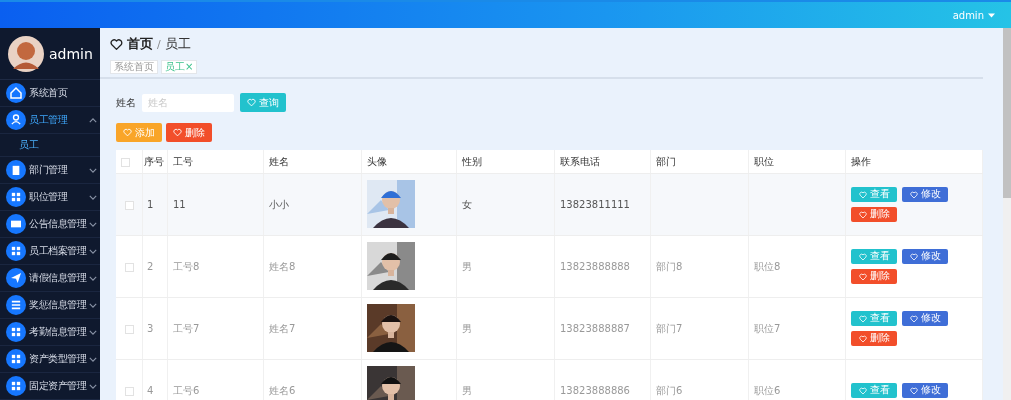 This screenshot has width=1011, height=400. Describe the element at coordinates (134, 67) in the screenshot. I see `tag: 系统首页` at that location.